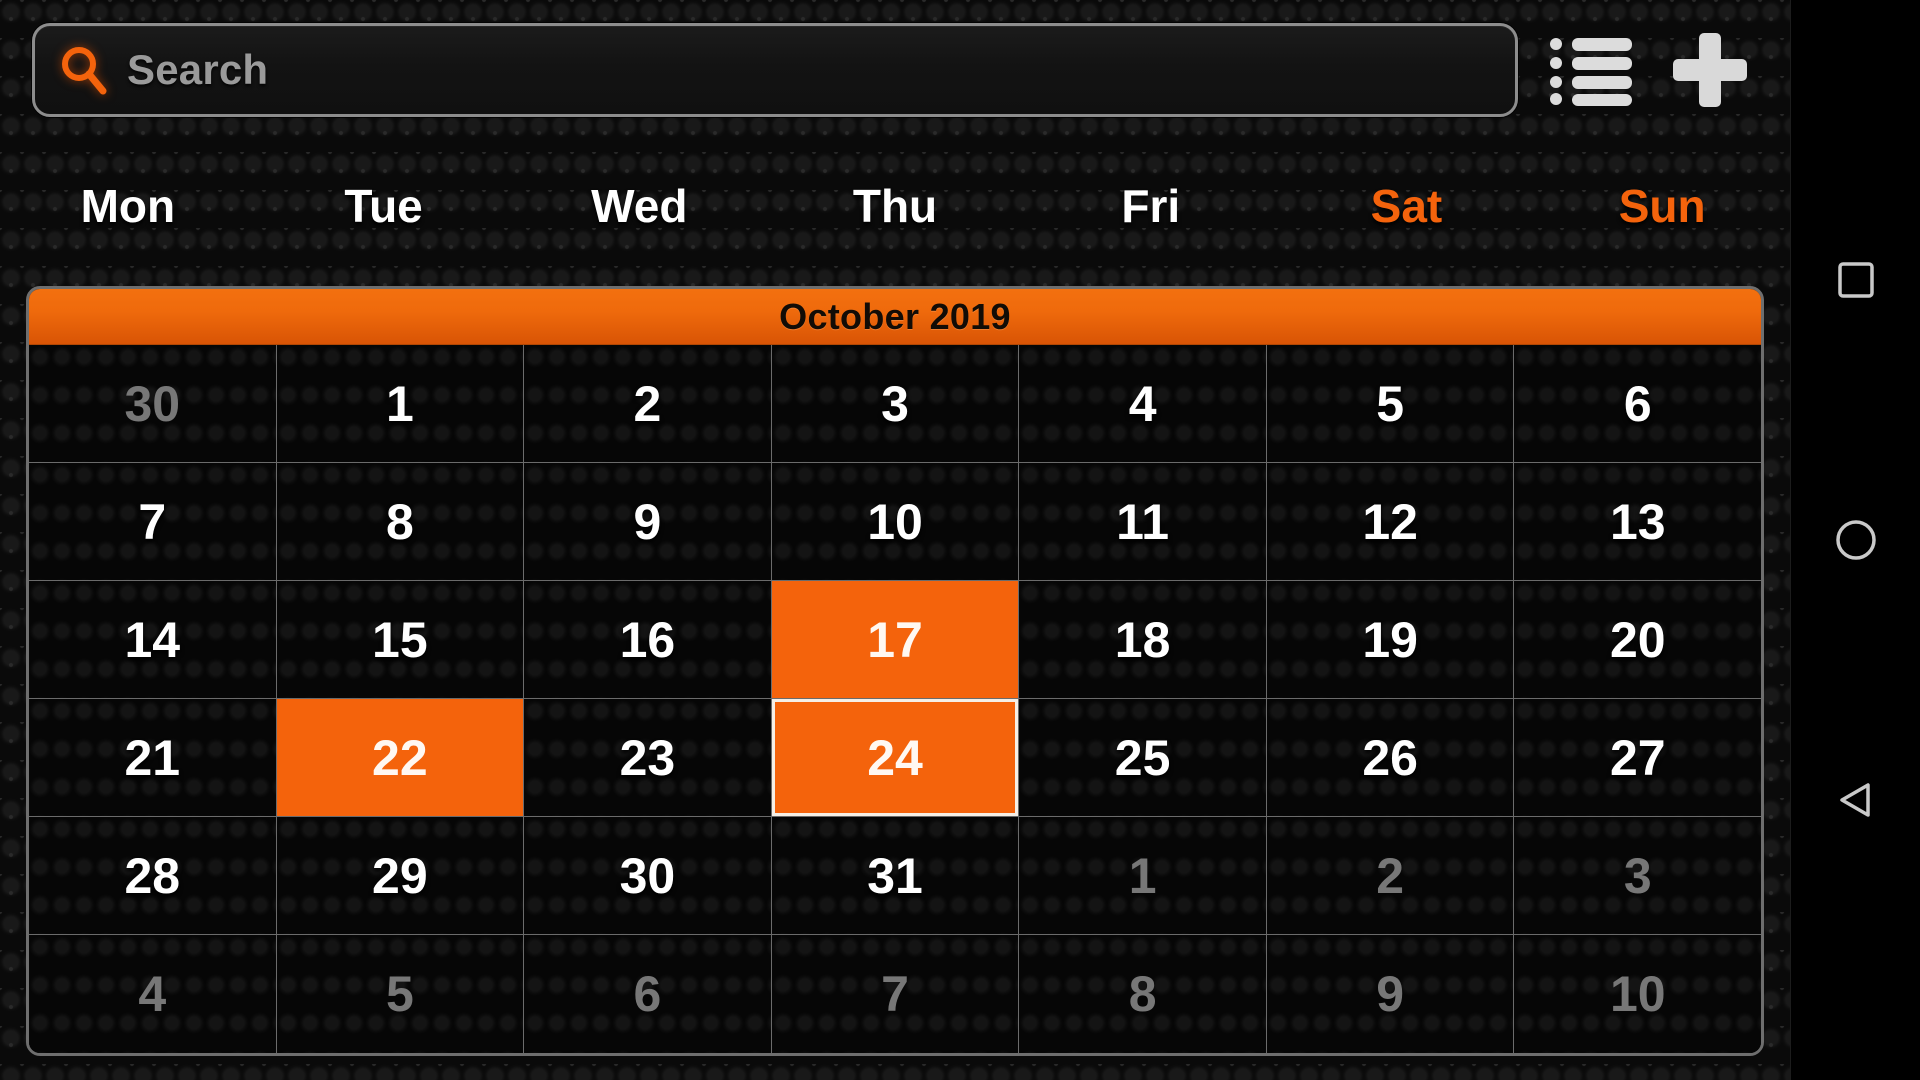 This screenshot has width=1920, height=1080. What do you see at coordinates (84, 71) in the screenshot?
I see `search-icon` at bounding box center [84, 71].